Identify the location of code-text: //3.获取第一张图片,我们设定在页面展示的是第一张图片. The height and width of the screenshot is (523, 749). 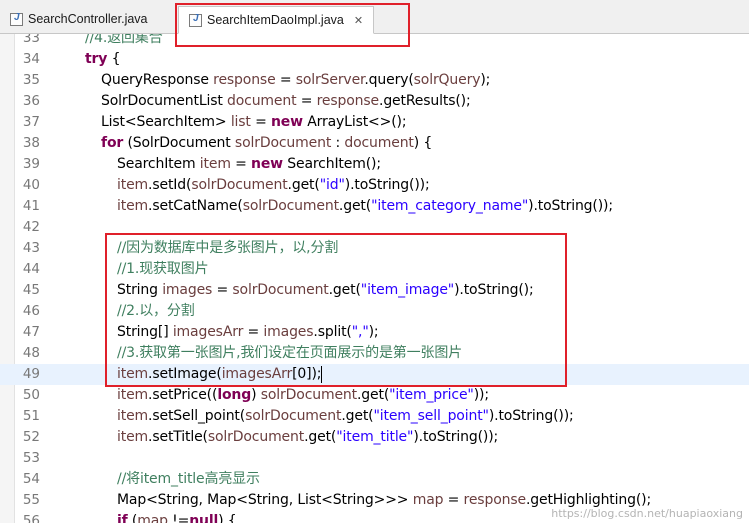
(289, 353).